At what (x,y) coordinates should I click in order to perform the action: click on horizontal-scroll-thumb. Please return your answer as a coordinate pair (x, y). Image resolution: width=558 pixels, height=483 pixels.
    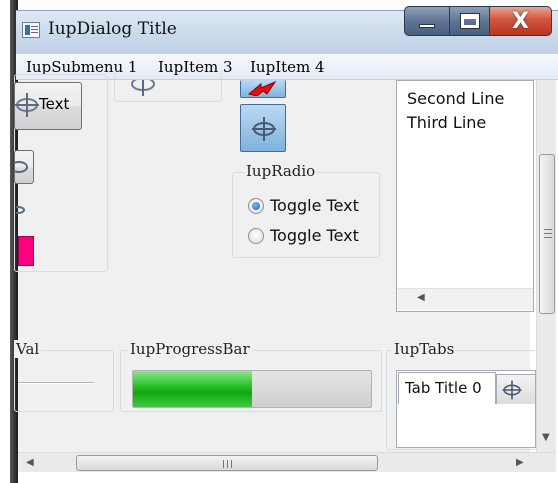
    Looking at the image, I should click on (227, 463).